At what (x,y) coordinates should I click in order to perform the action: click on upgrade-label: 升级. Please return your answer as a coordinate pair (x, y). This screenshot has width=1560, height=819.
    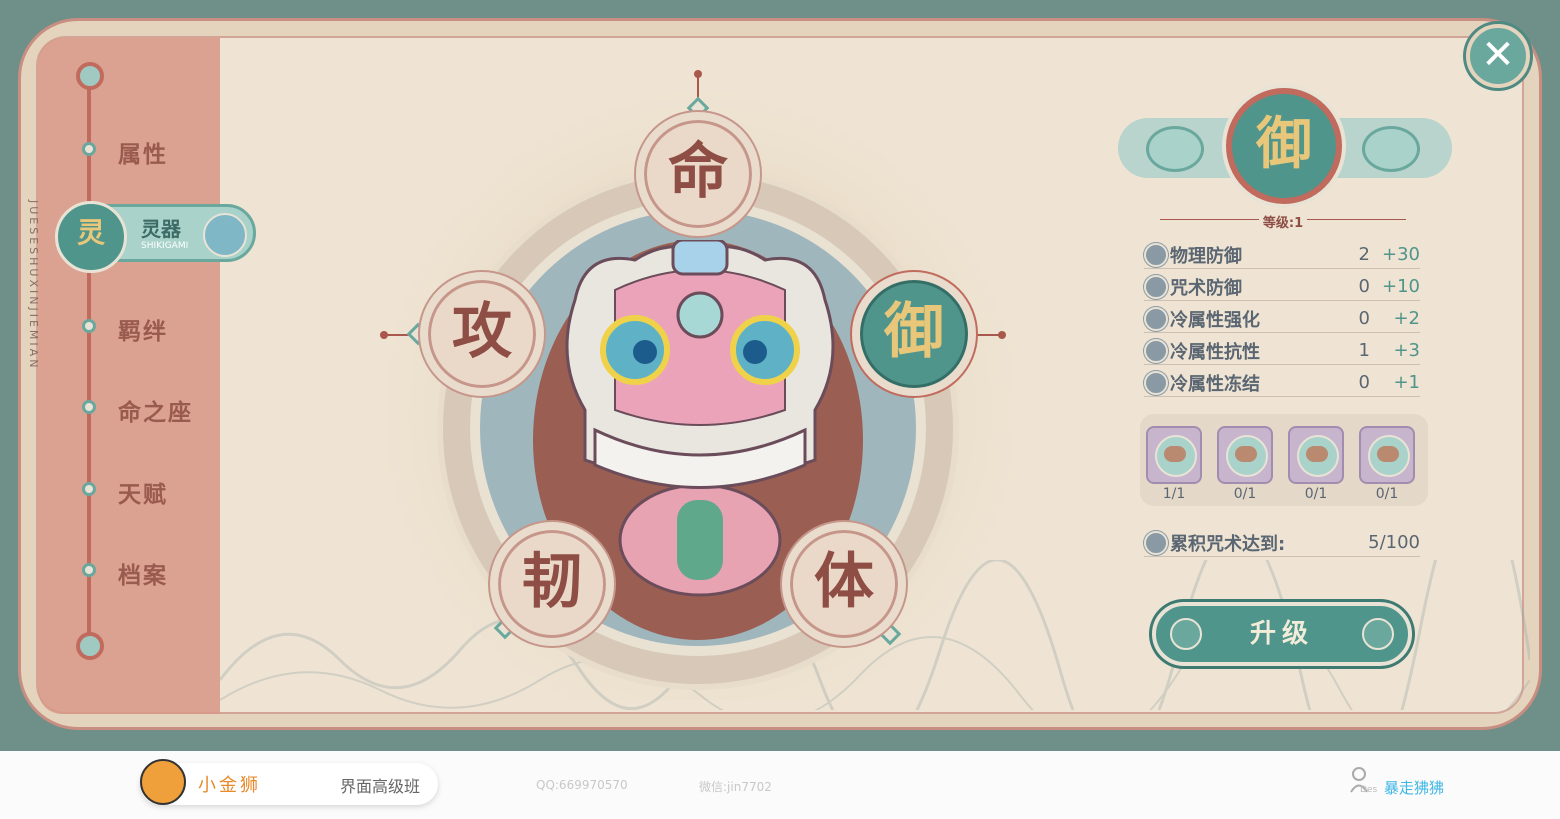
    Looking at the image, I should click on (1281, 634).